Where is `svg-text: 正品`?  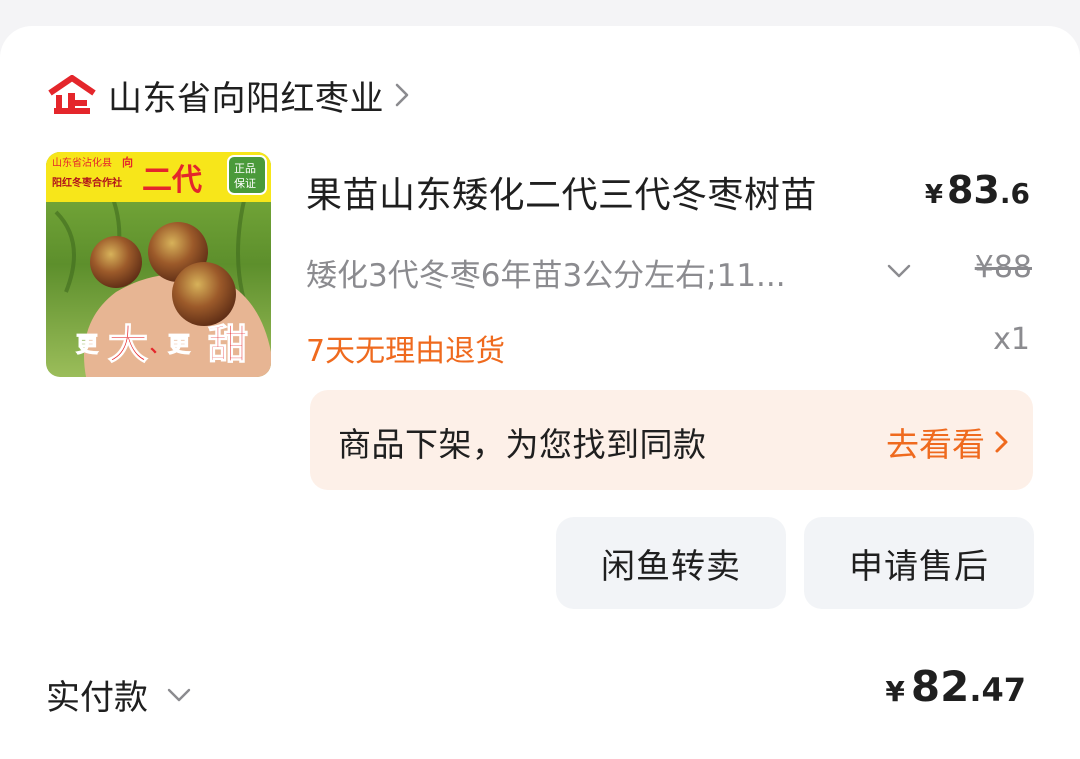
svg-text: 正品 is located at coordinates (245, 168).